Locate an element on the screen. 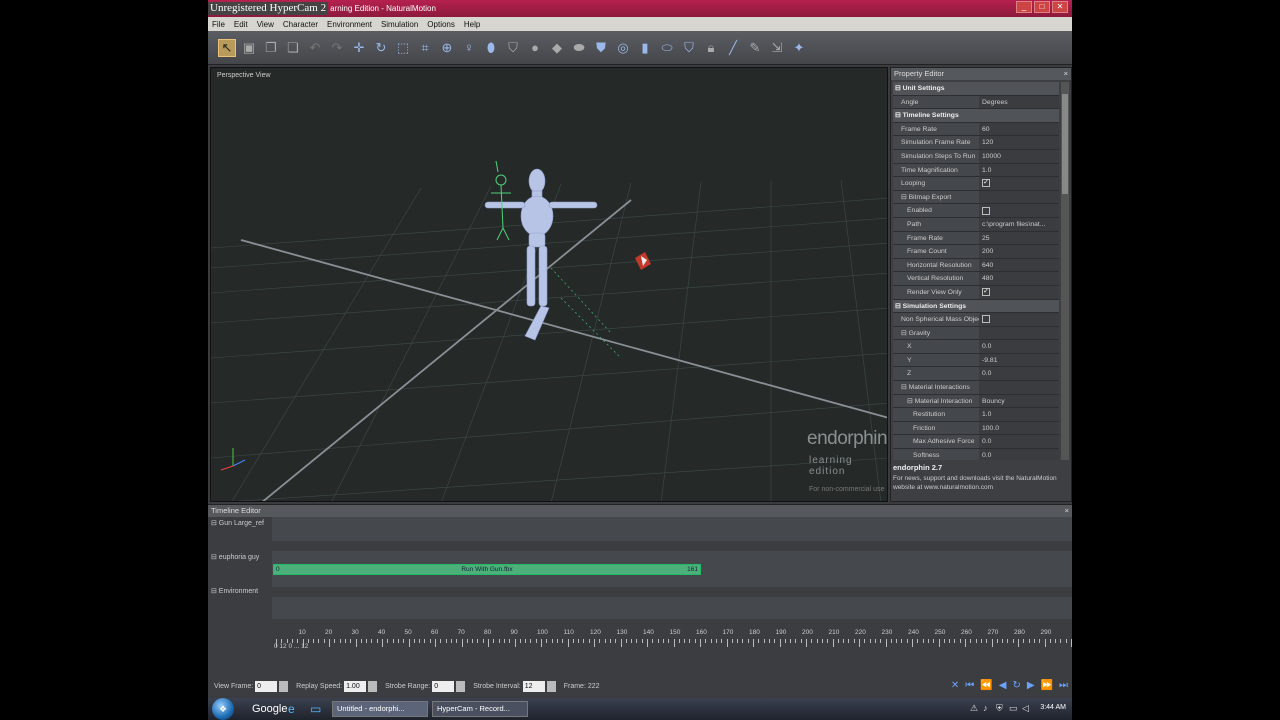 The image size is (1280, 720). shield-tray-icon: ⛨ is located at coordinates (1001, 708).